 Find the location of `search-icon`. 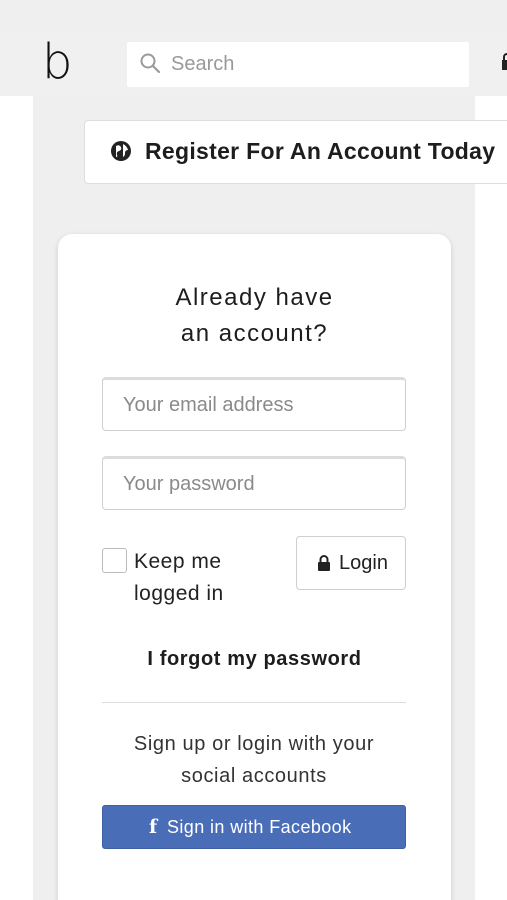

search-icon is located at coordinates (150, 63).